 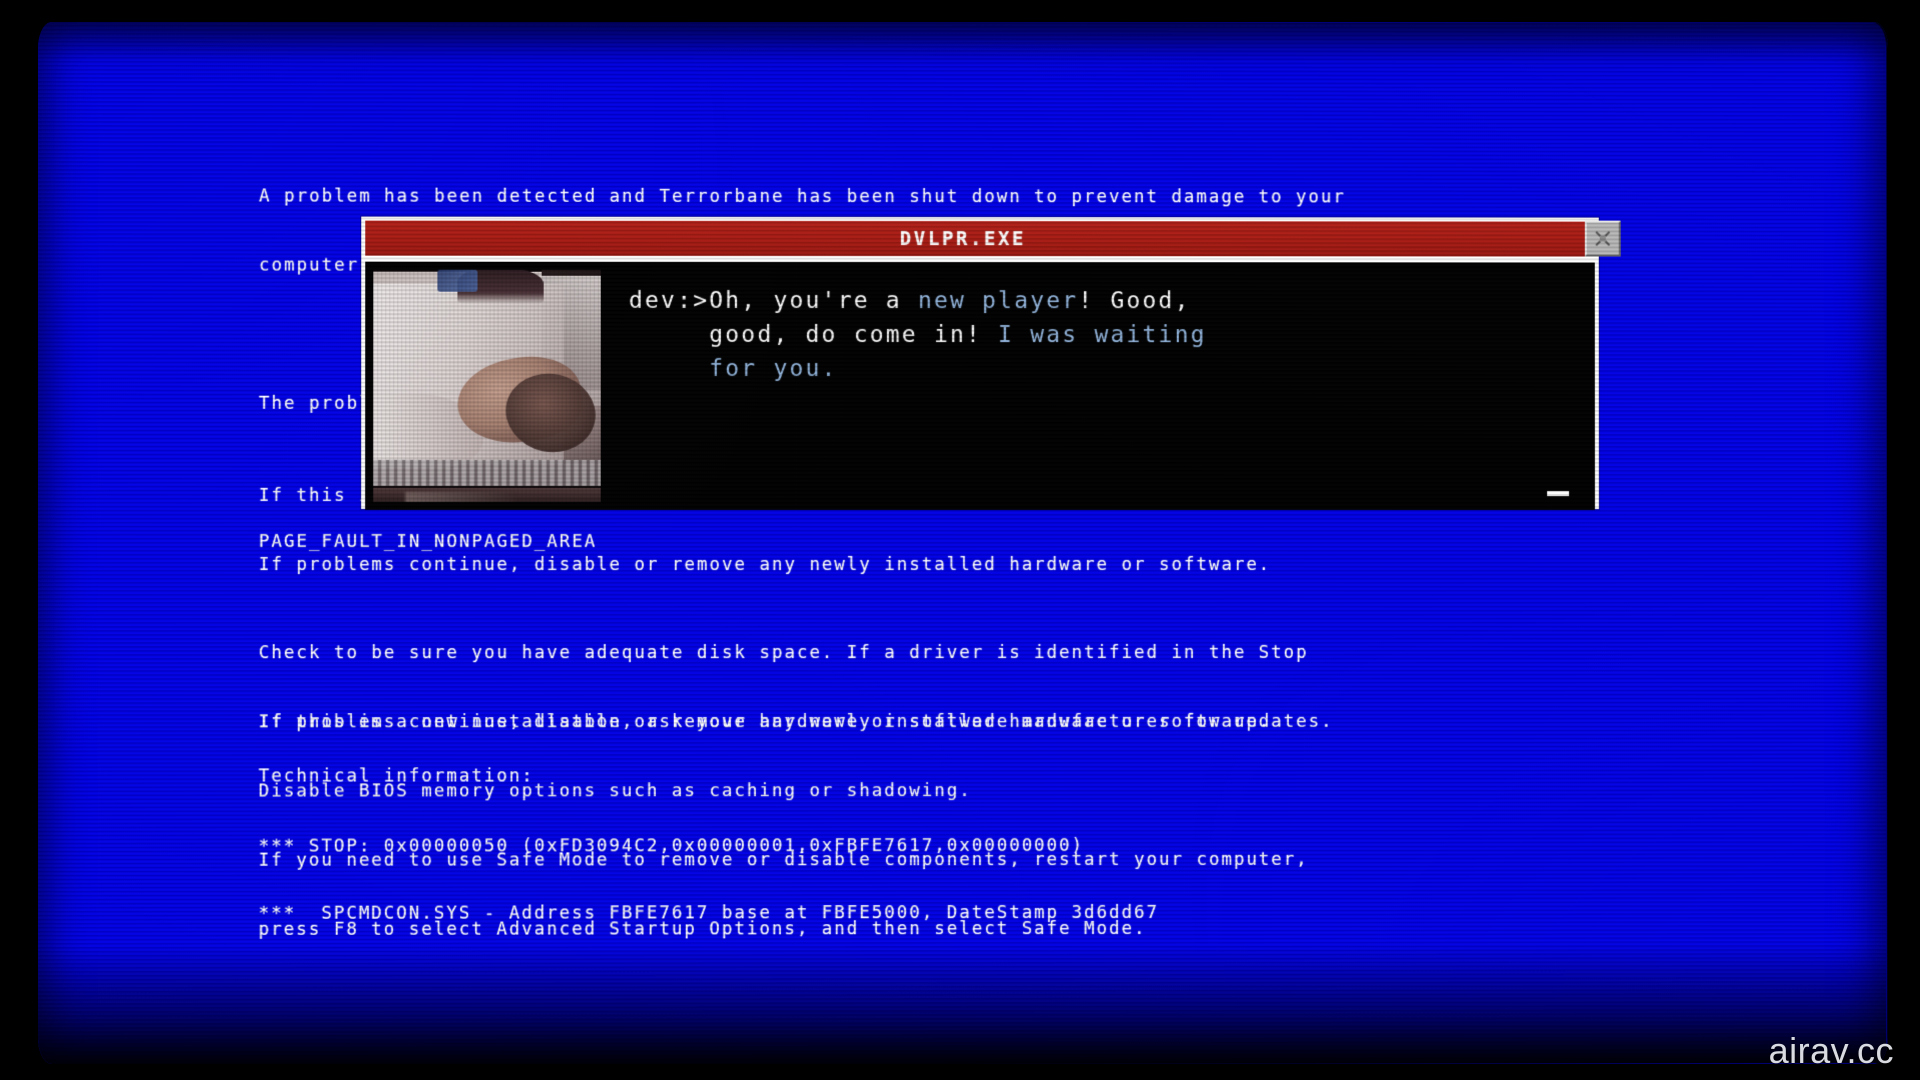 I want to click on dialogue-line1-a: Oh, you're a, so click(x=813, y=301).